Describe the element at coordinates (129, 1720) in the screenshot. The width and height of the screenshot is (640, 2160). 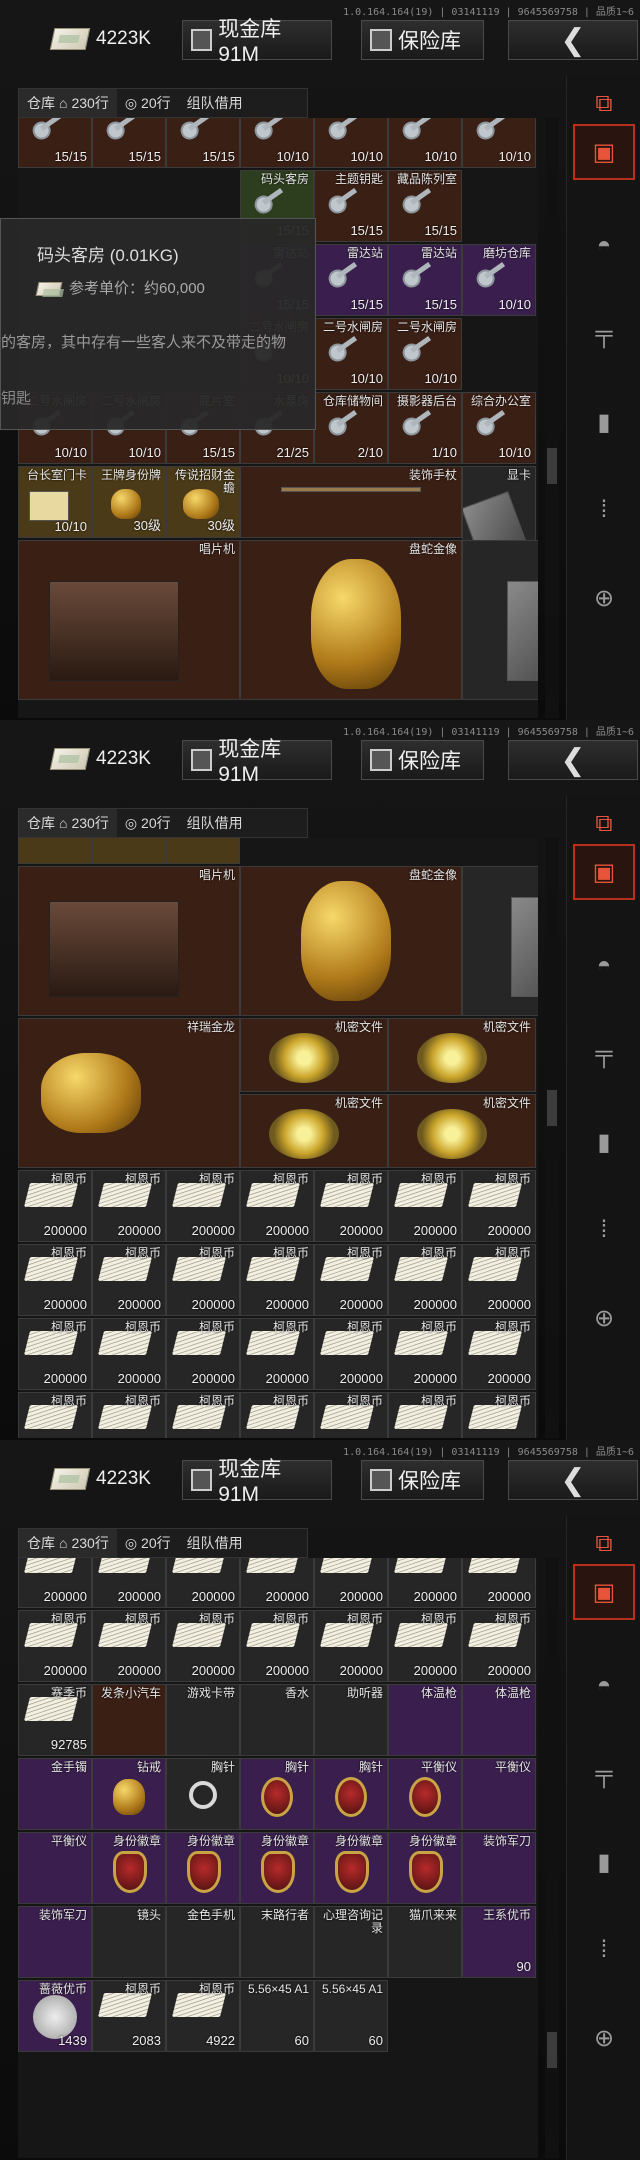
I see `inventory-item: 发条小汽车` at that location.